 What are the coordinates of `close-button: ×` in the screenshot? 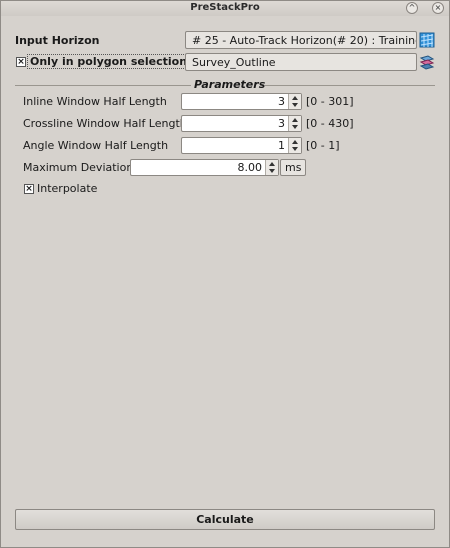 It's located at (438, 8).